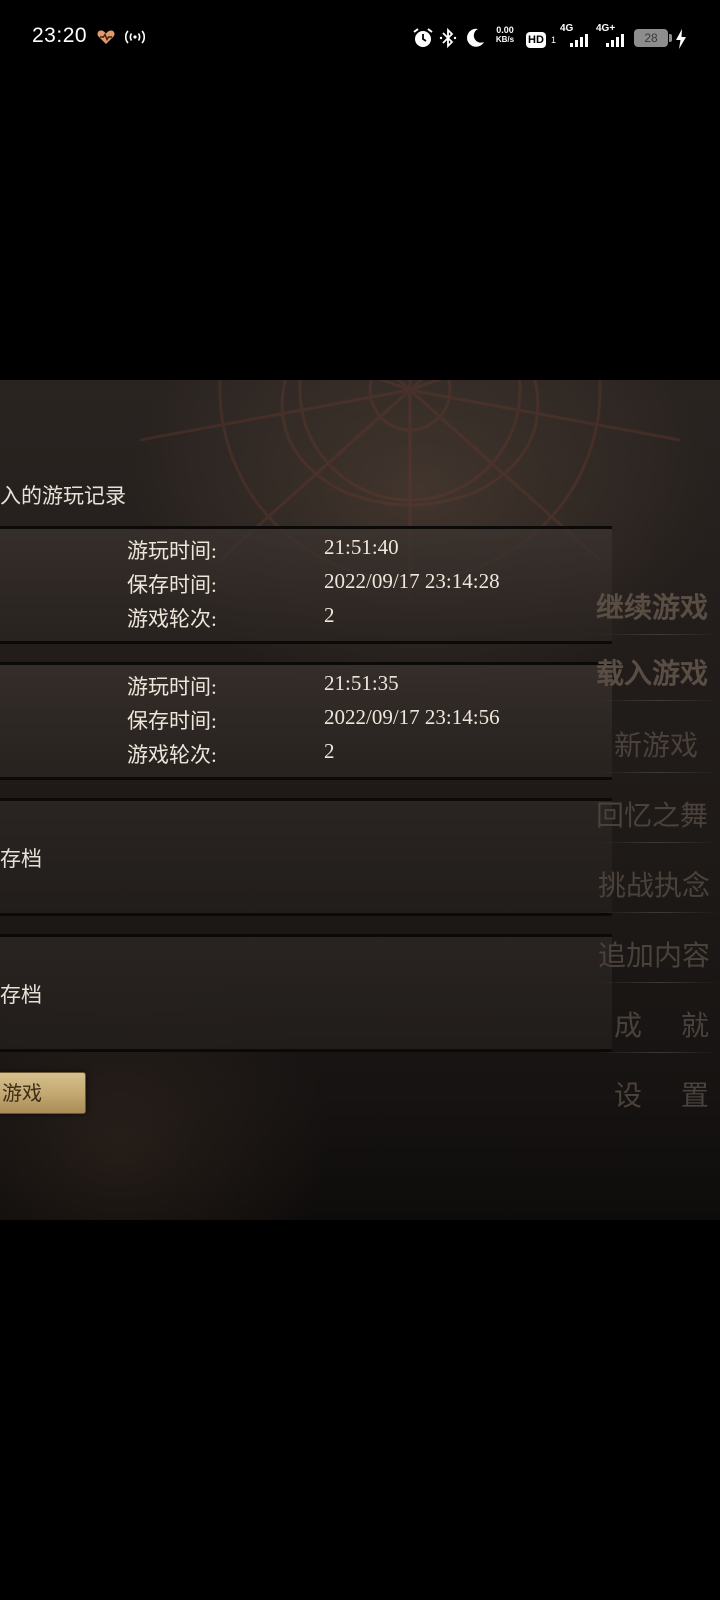 This screenshot has height=1600, width=720. I want to click on do-not-disturb-moon-icon, so click(475, 37).